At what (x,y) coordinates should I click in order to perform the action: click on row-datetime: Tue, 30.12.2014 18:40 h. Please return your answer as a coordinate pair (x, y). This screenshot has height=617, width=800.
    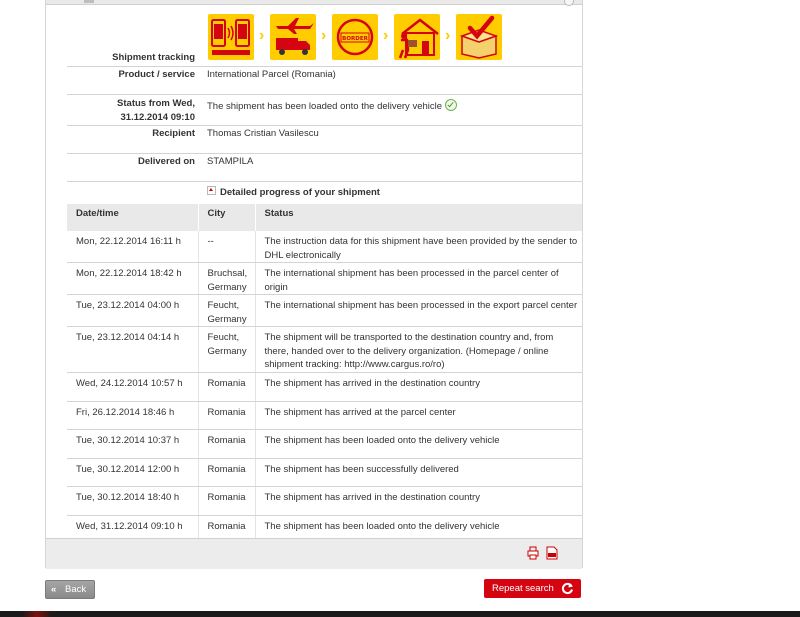
    Looking at the image, I should click on (133, 501).